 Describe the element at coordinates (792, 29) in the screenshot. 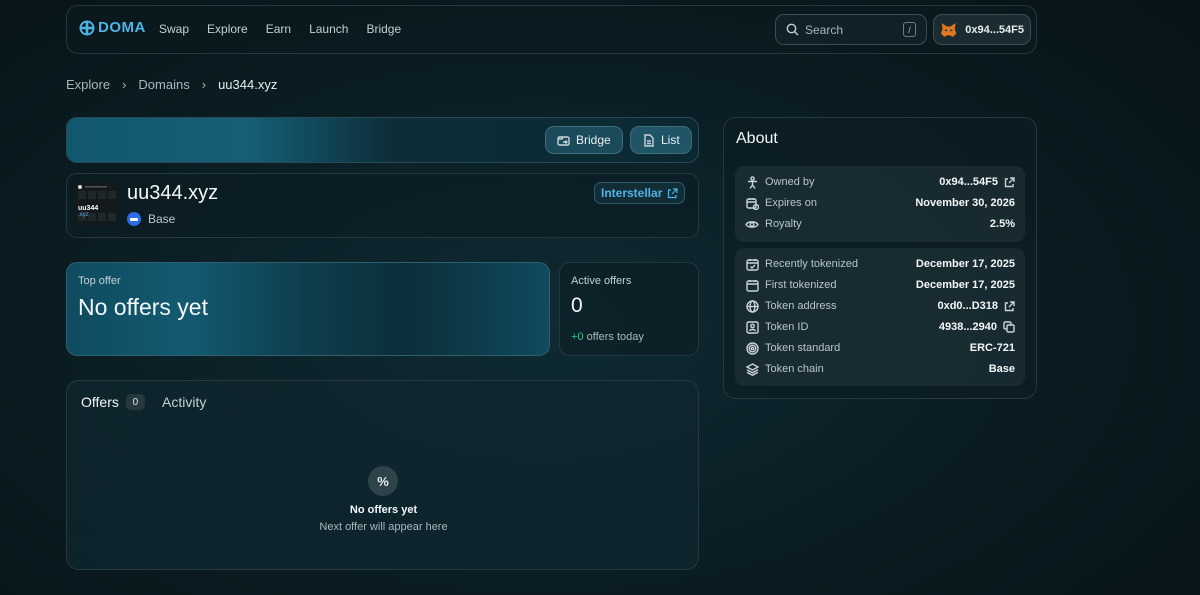

I see `search-icon` at that location.